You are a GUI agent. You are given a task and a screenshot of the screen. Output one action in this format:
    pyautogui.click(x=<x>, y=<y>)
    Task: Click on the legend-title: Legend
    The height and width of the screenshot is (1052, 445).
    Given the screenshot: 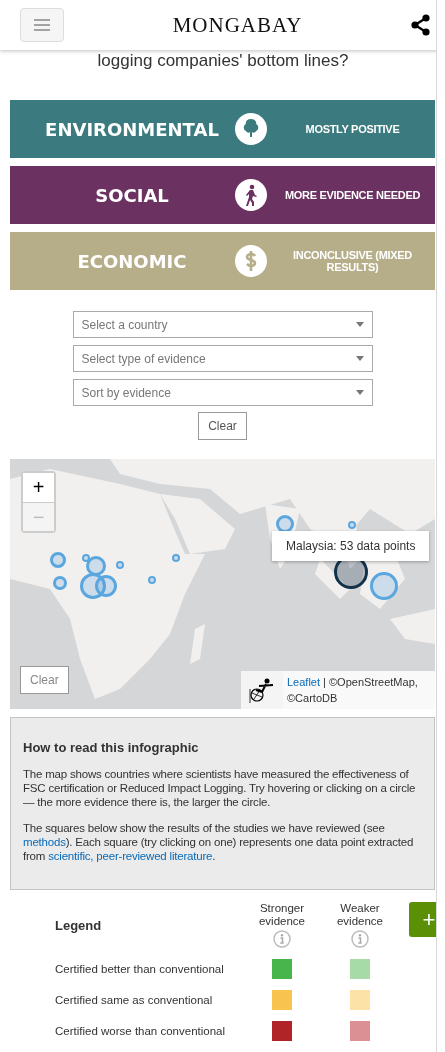 What is the action you would take?
    pyautogui.click(x=79, y=925)
    